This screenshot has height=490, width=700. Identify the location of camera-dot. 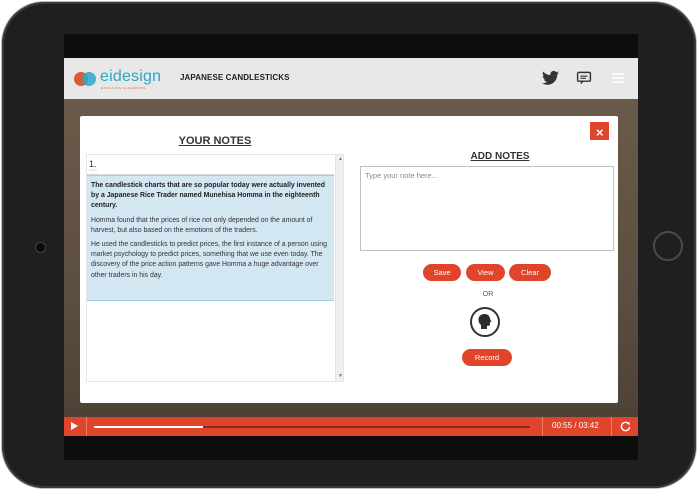
(40, 247).